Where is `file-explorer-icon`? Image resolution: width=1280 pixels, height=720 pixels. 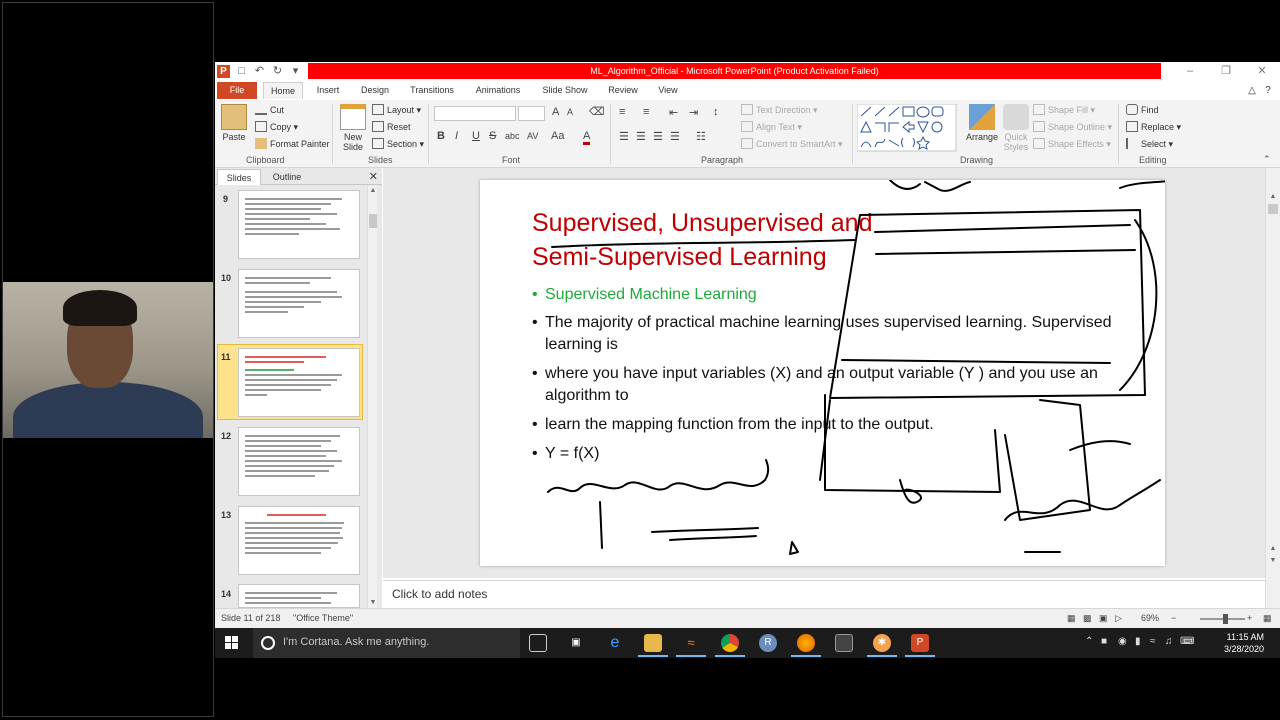 file-explorer-icon is located at coordinates (653, 643).